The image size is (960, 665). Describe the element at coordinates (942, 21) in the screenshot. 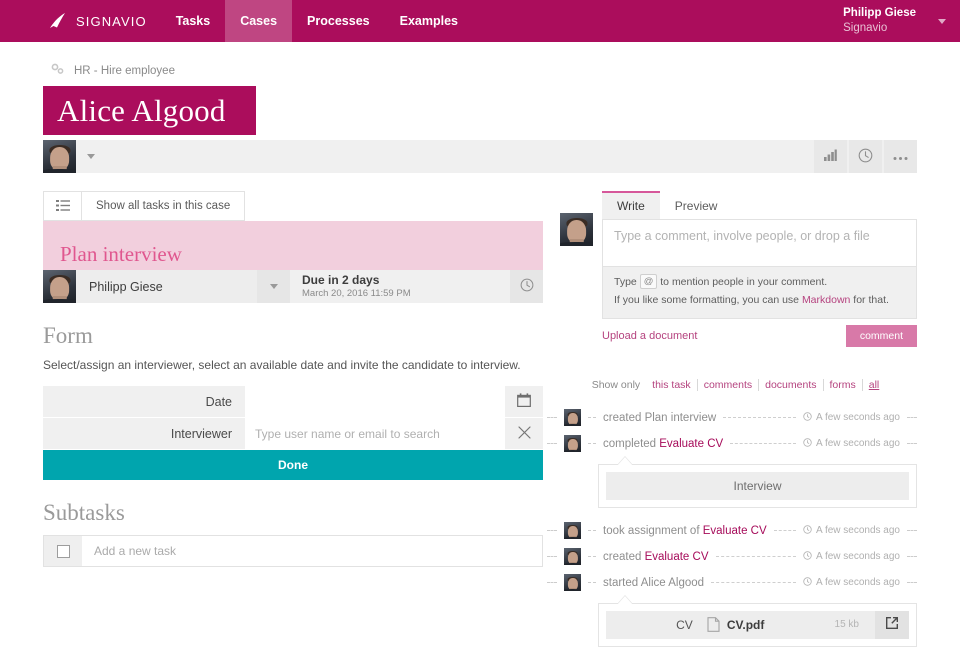

I see `chevron-down-icon` at that location.